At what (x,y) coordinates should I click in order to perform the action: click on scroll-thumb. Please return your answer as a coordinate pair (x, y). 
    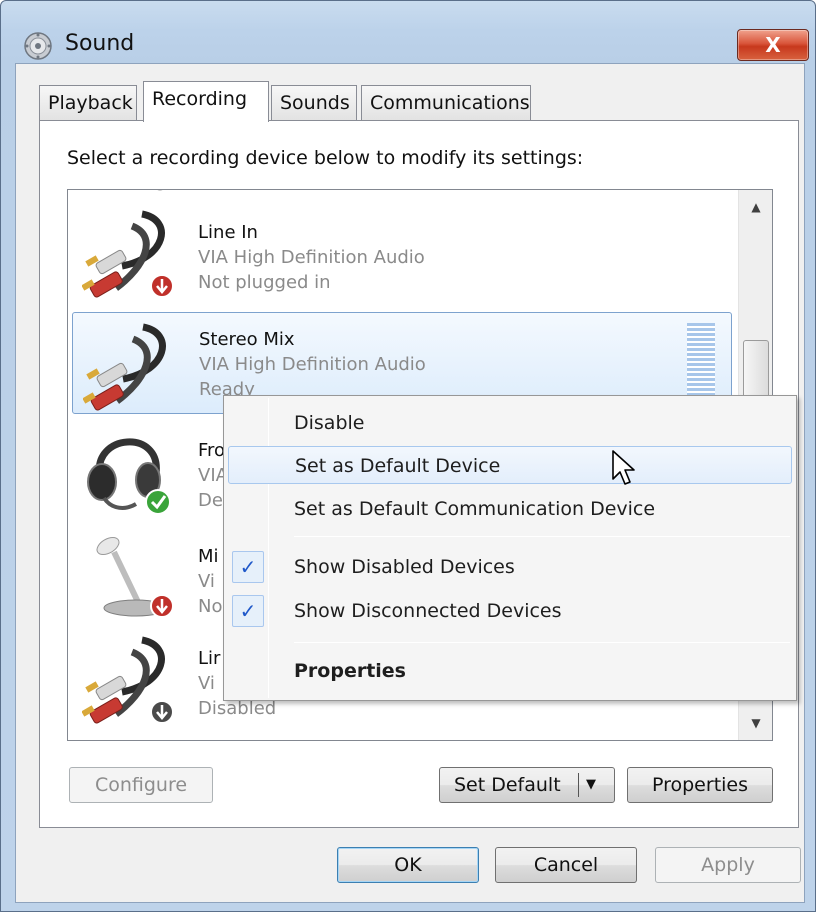
    Looking at the image, I should click on (756, 370).